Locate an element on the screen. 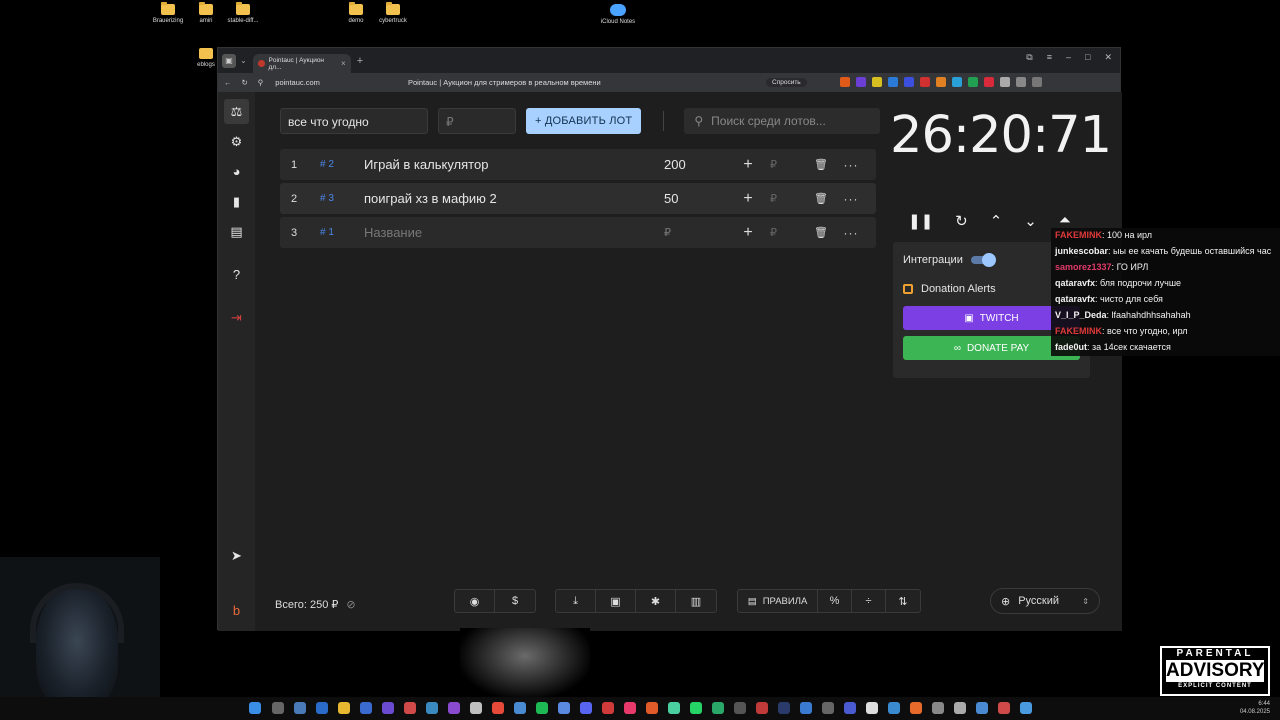  yandex-icon is located at coordinates (498, 708).